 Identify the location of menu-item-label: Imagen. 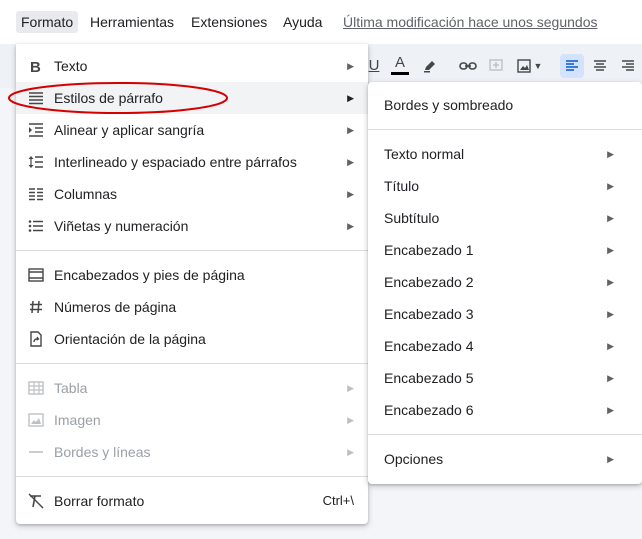
(77, 420).